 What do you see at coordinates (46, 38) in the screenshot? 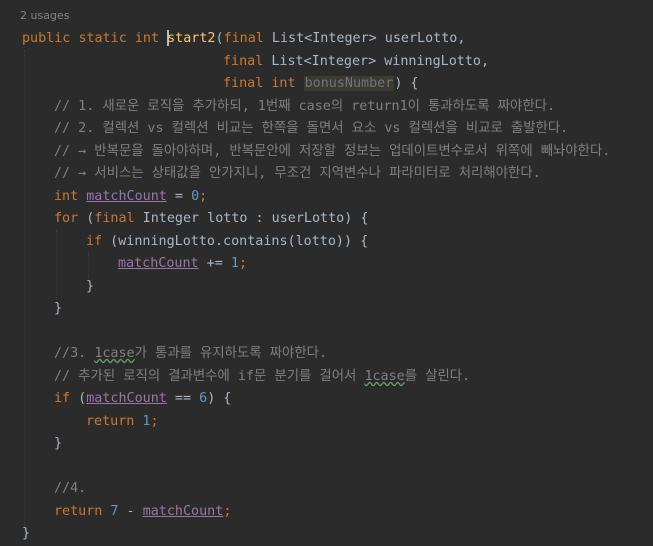
I see `keyword: public` at bounding box center [46, 38].